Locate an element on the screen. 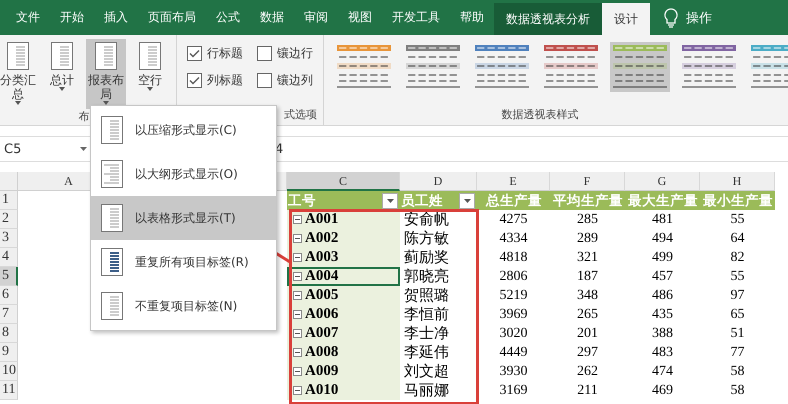 The width and height of the screenshot is (788, 404). table-cell-text: 贺照璐 is located at coordinates (426, 295).